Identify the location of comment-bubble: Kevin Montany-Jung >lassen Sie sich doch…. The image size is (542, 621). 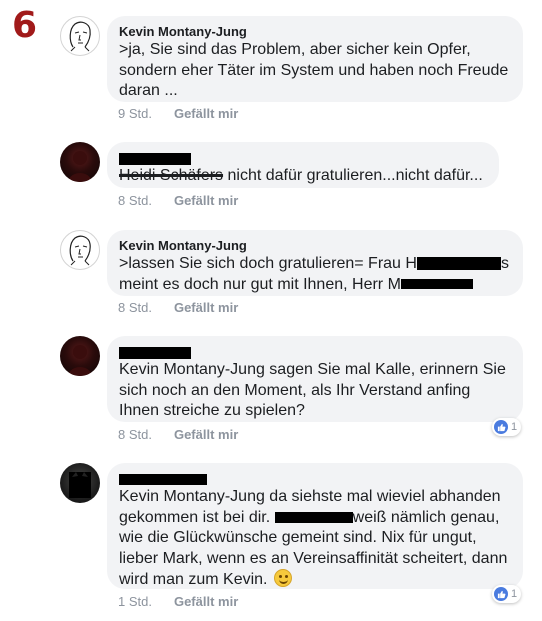
(315, 263).